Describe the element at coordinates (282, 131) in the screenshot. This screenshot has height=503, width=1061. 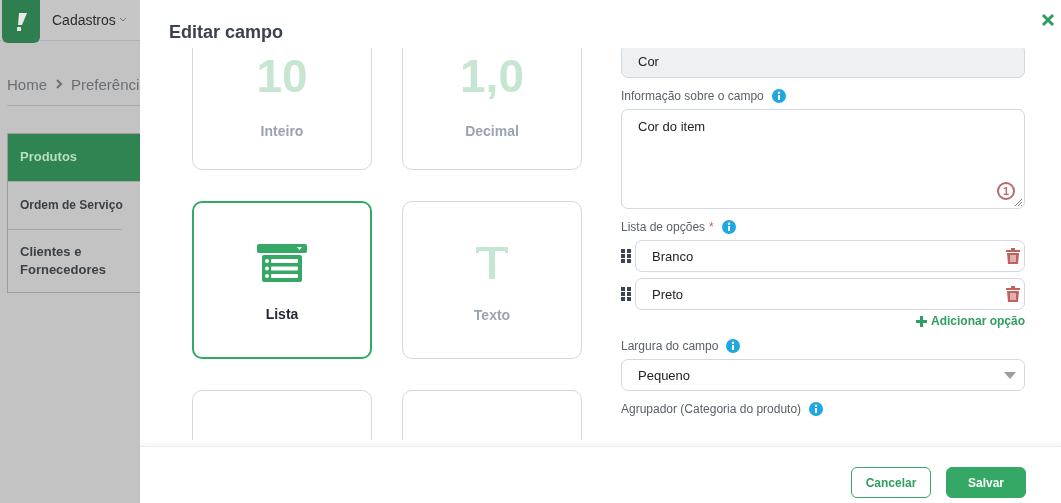
I see `tile-label: Inteiro` at that location.